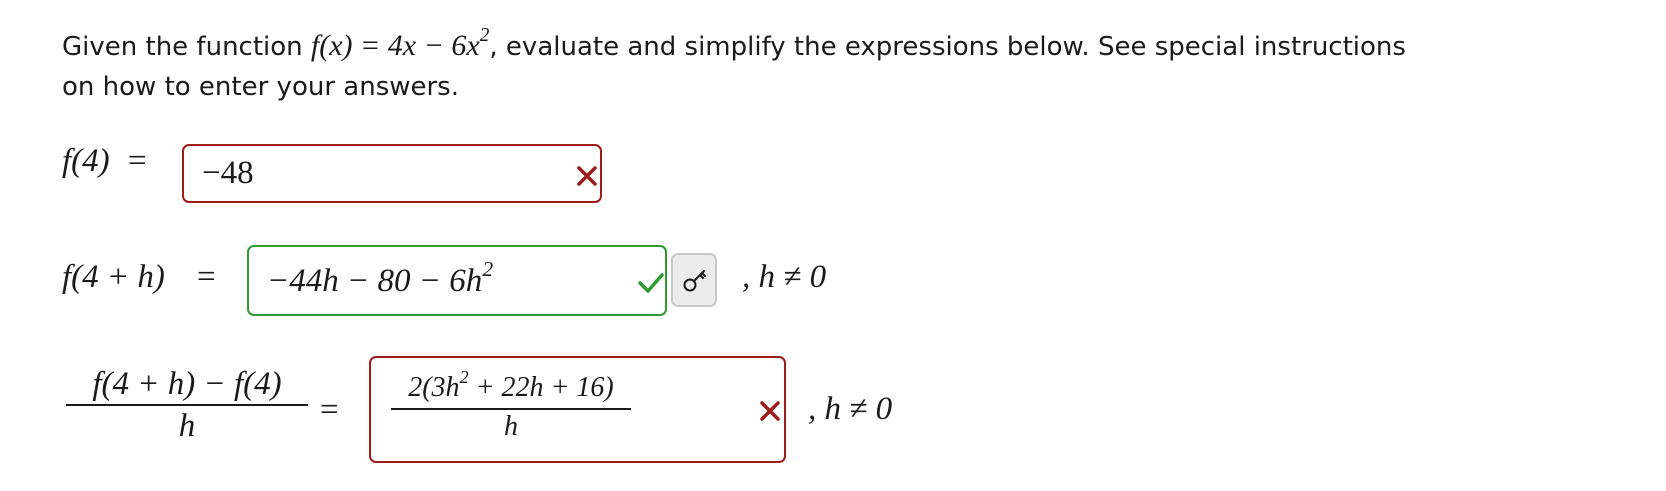  I want to click on question-3-label-denominator: h, so click(187, 426).